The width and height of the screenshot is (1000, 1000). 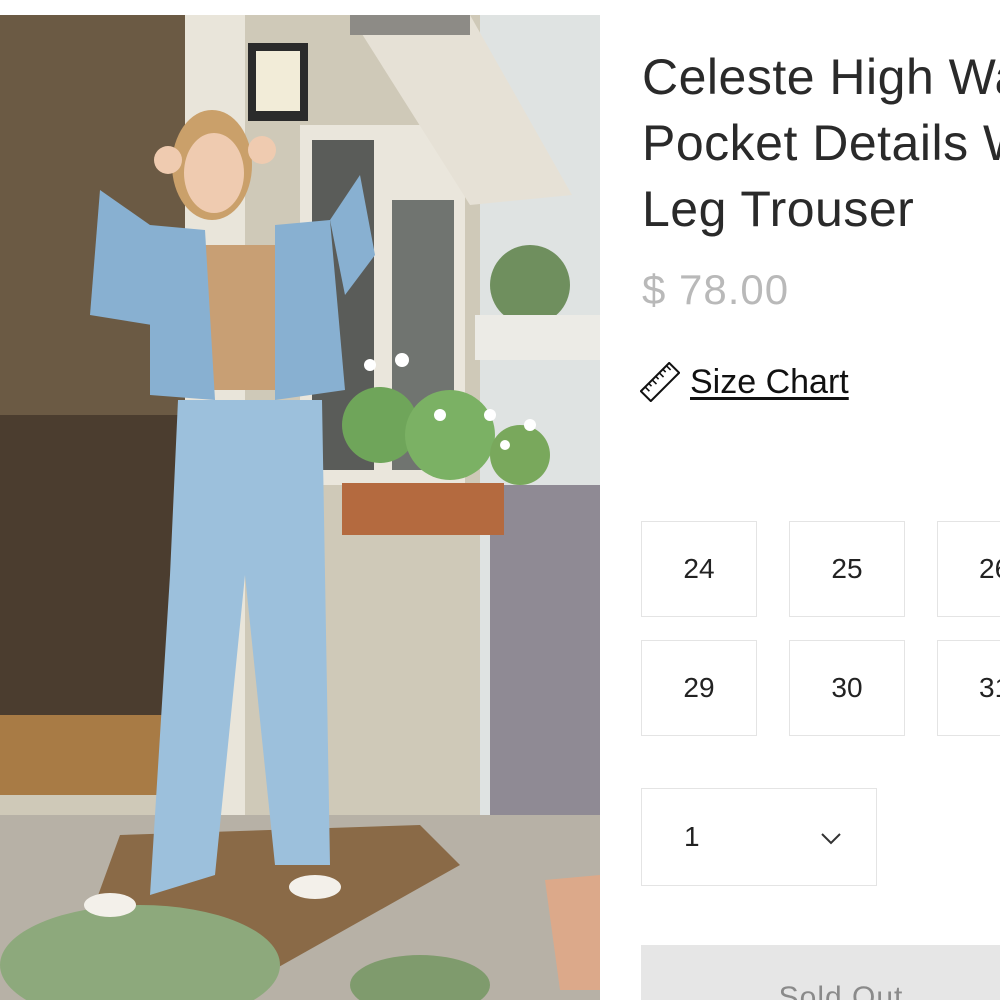 What do you see at coordinates (968, 569) in the screenshot?
I see `size-option-26: 26` at bounding box center [968, 569].